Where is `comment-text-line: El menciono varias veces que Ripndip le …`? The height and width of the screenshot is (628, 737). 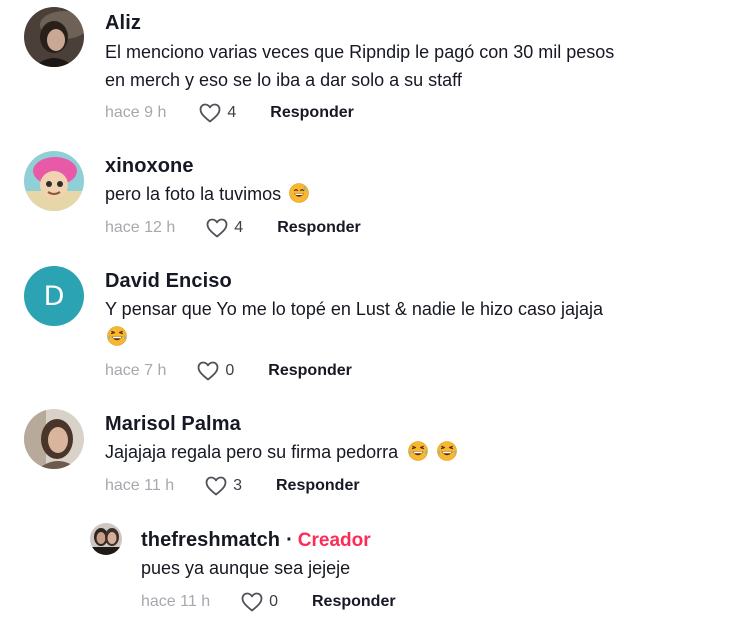
comment-text-line: El menciono varias veces que Ripndip le … is located at coordinates (360, 52).